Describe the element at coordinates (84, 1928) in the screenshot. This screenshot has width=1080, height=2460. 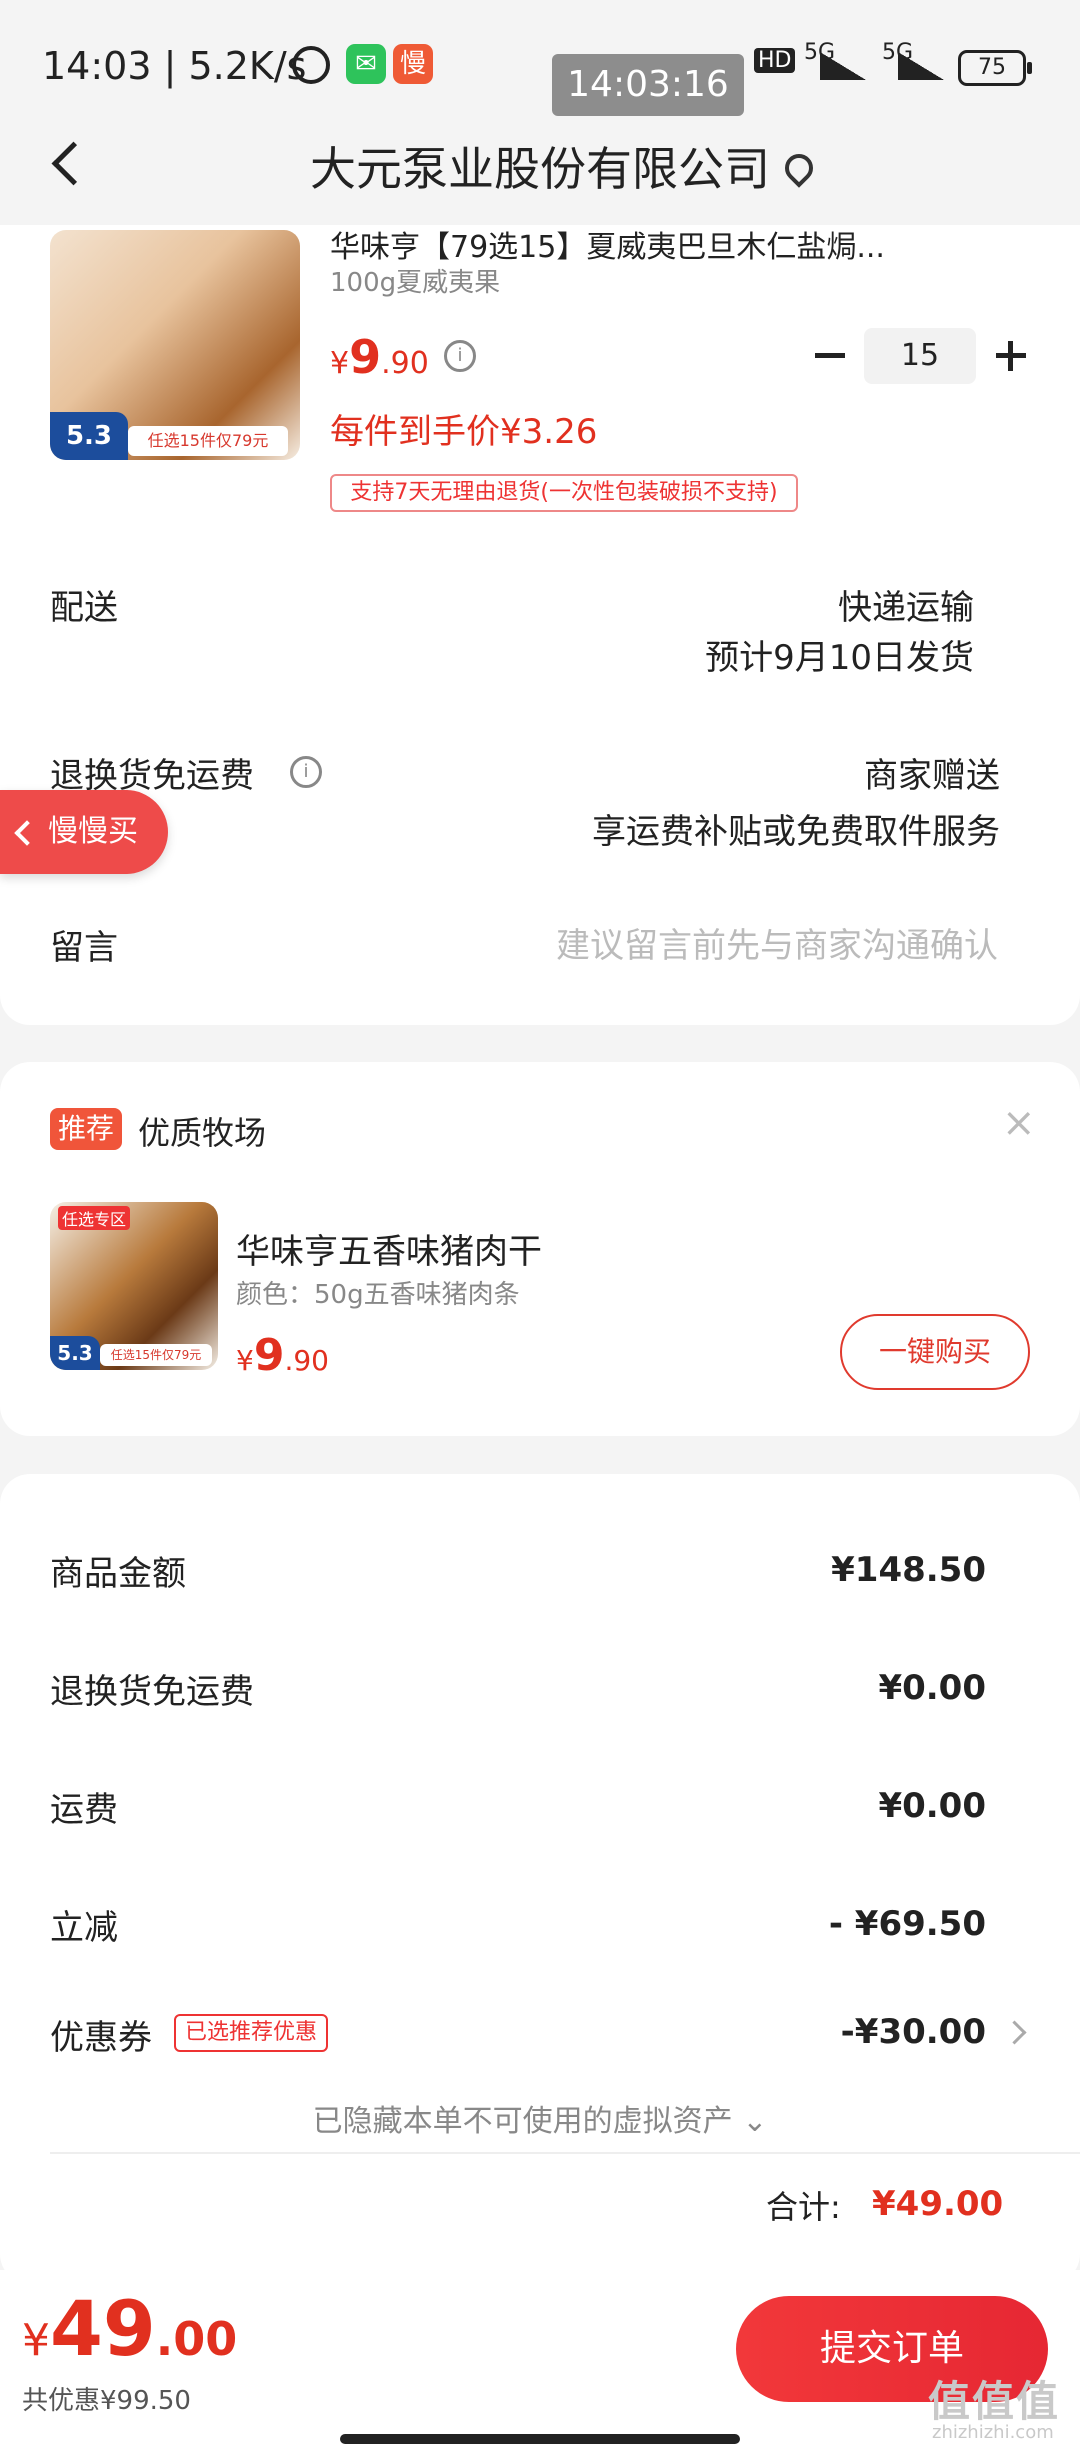
I see `summary-row-label: 立减` at that location.